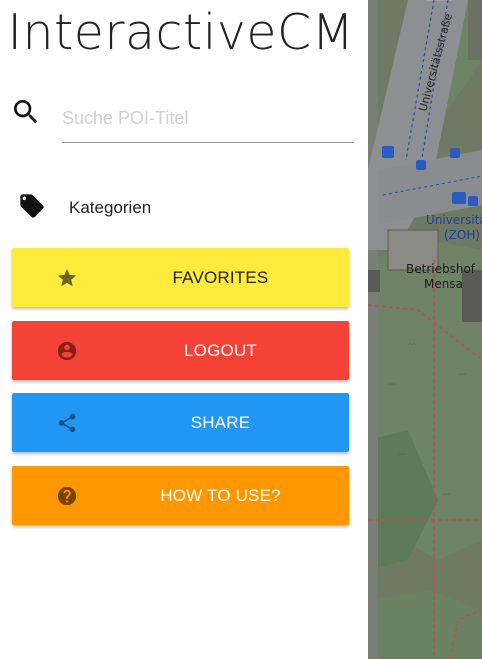  What do you see at coordinates (181, 32) in the screenshot?
I see `app-title: InteractiveCM` at bounding box center [181, 32].